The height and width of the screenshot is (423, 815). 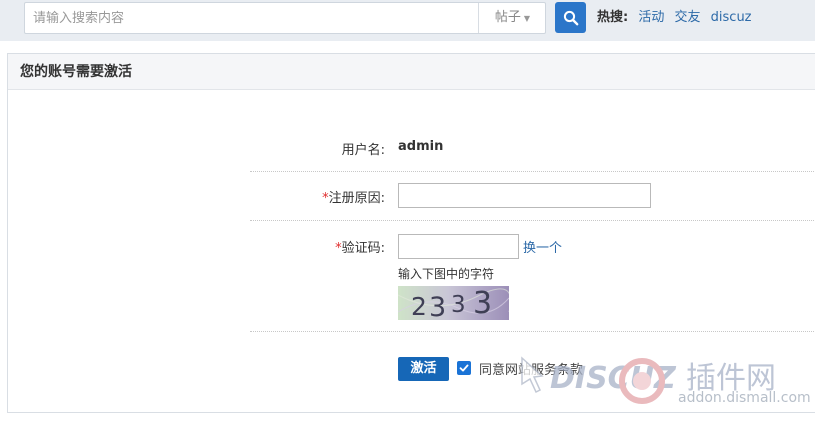 I want to click on agree-checkbox, so click(x=464, y=368).